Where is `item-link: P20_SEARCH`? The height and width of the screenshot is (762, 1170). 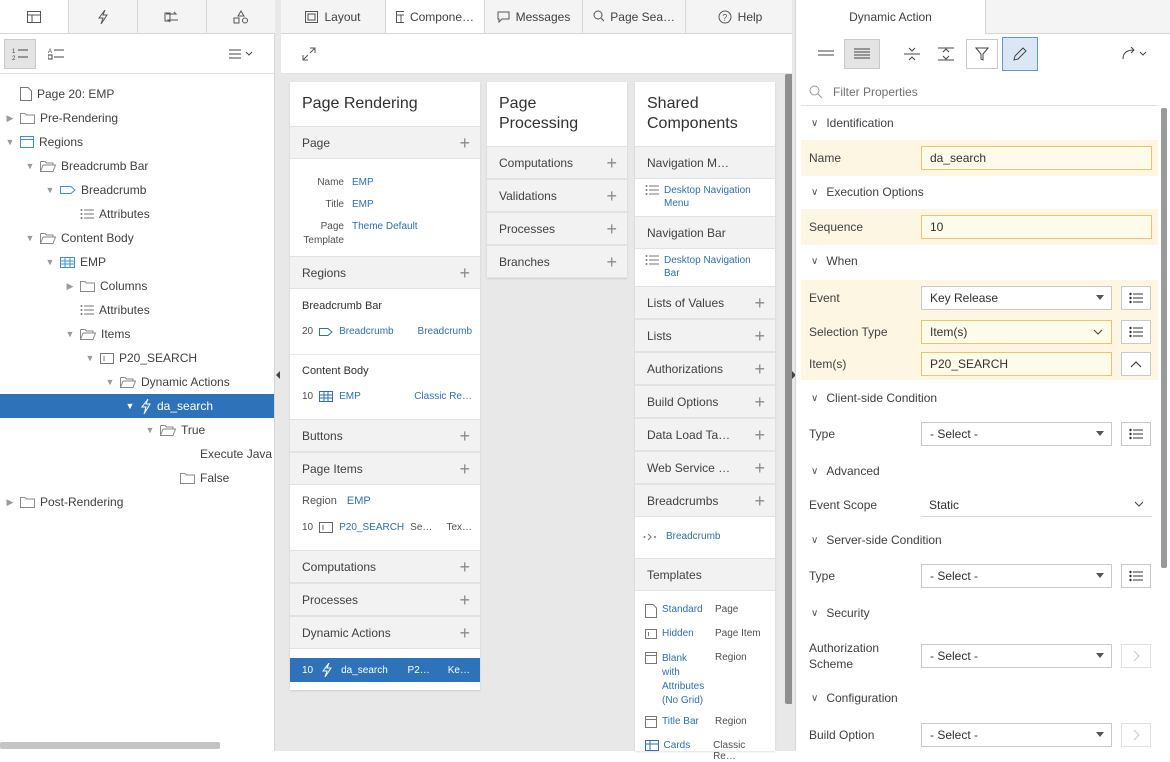 item-link: P20_SEARCH is located at coordinates (371, 527).